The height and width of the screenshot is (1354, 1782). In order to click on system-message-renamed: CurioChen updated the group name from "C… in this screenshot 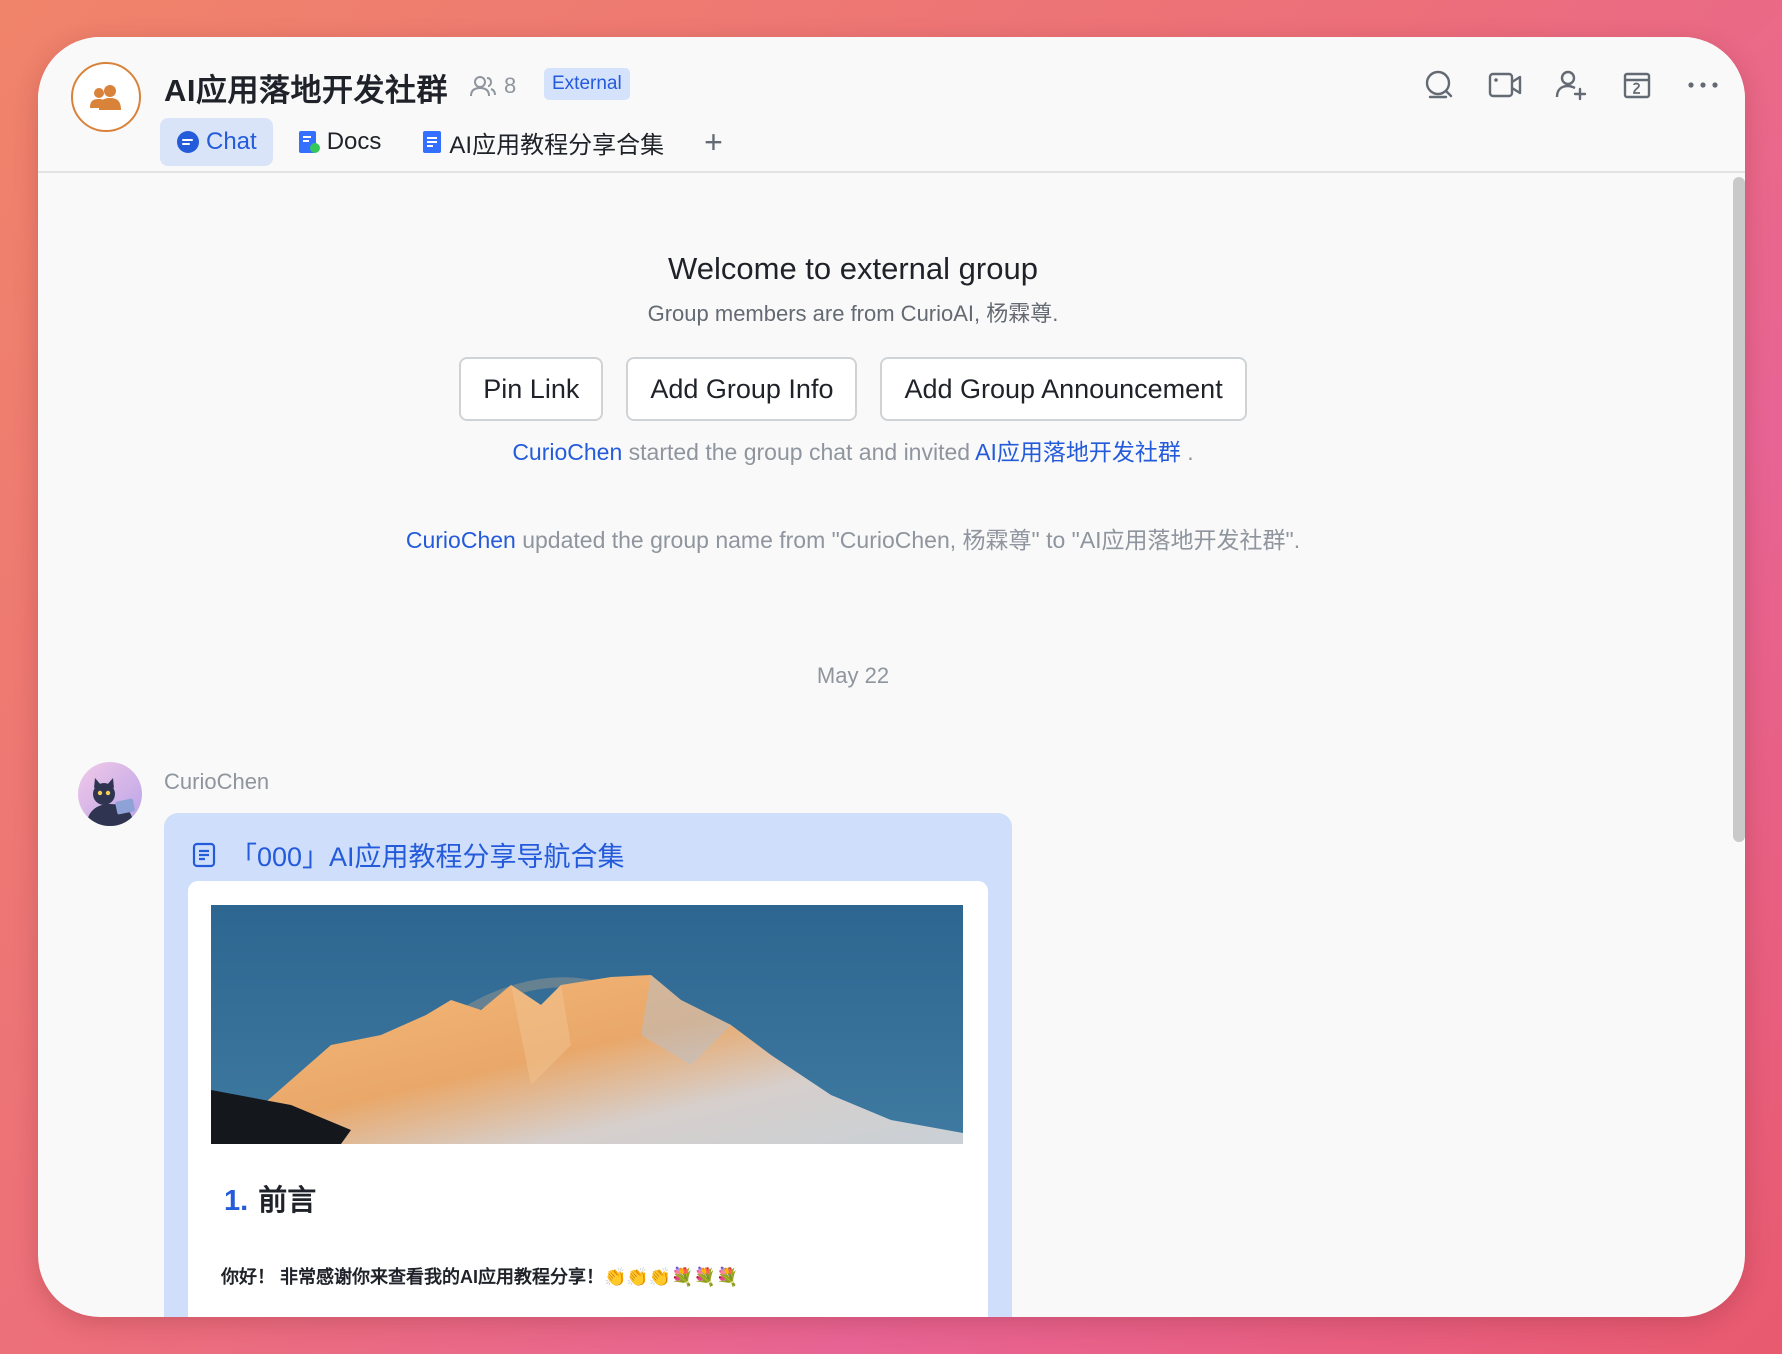, I will do `click(853, 538)`.